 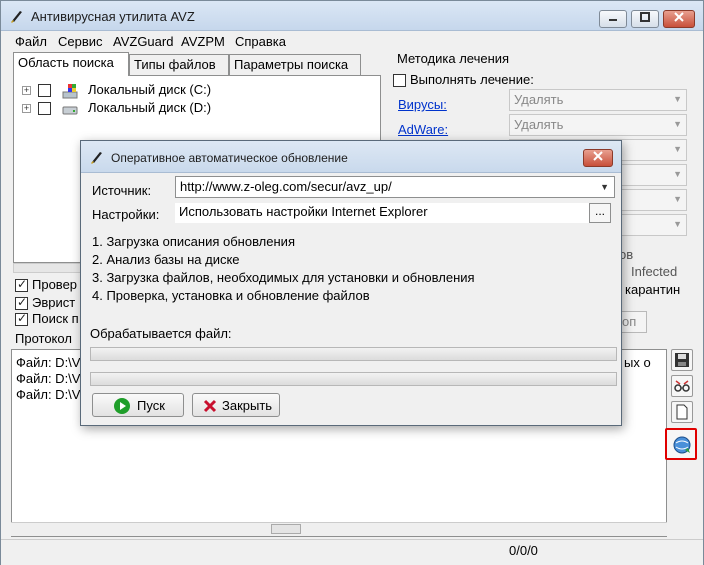 I want to click on tree-item-drive-c: + Локальный диск (C:), so click(x=172, y=91).